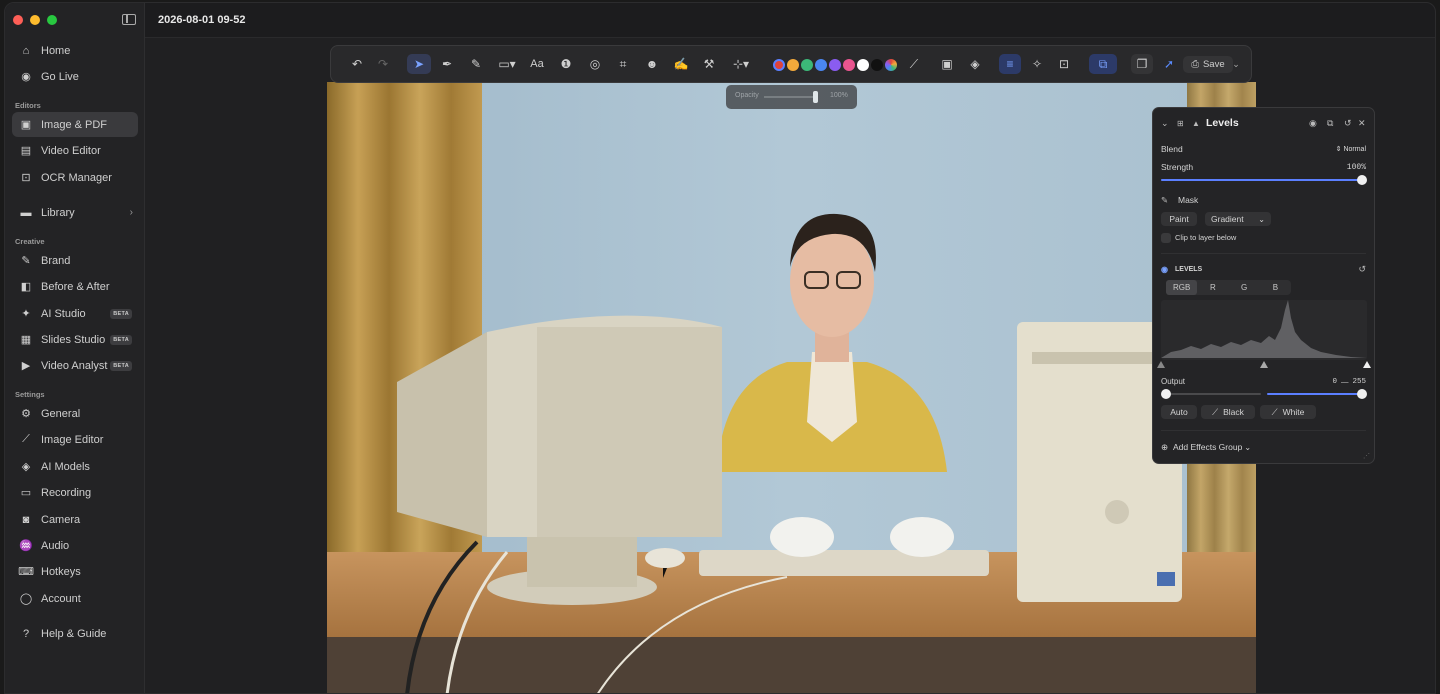 The image size is (1440, 694). What do you see at coordinates (75, 598) in the screenshot?
I see `sidebar-item-account: ◯ Account` at bounding box center [75, 598].